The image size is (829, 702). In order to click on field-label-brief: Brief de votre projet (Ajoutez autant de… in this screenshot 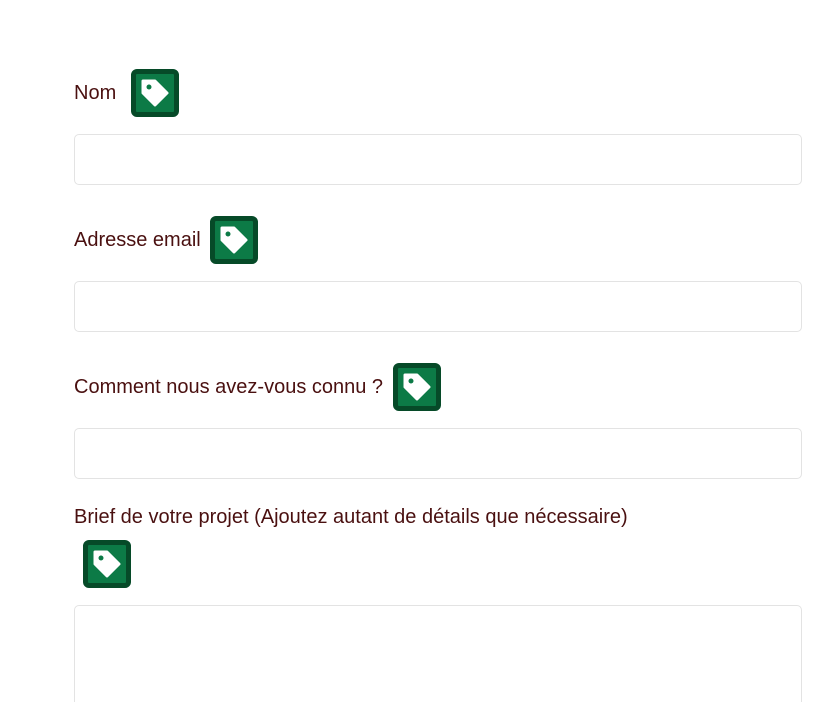, I will do `click(351, 517)`.